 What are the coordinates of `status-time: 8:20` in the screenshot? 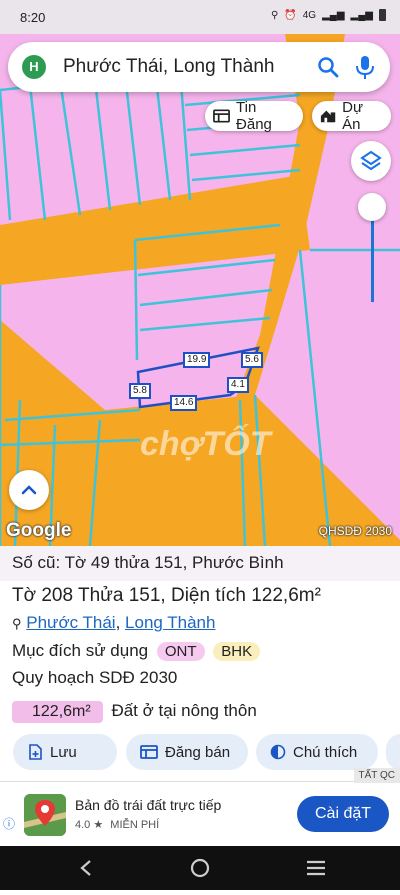 It's located at (33, 17).